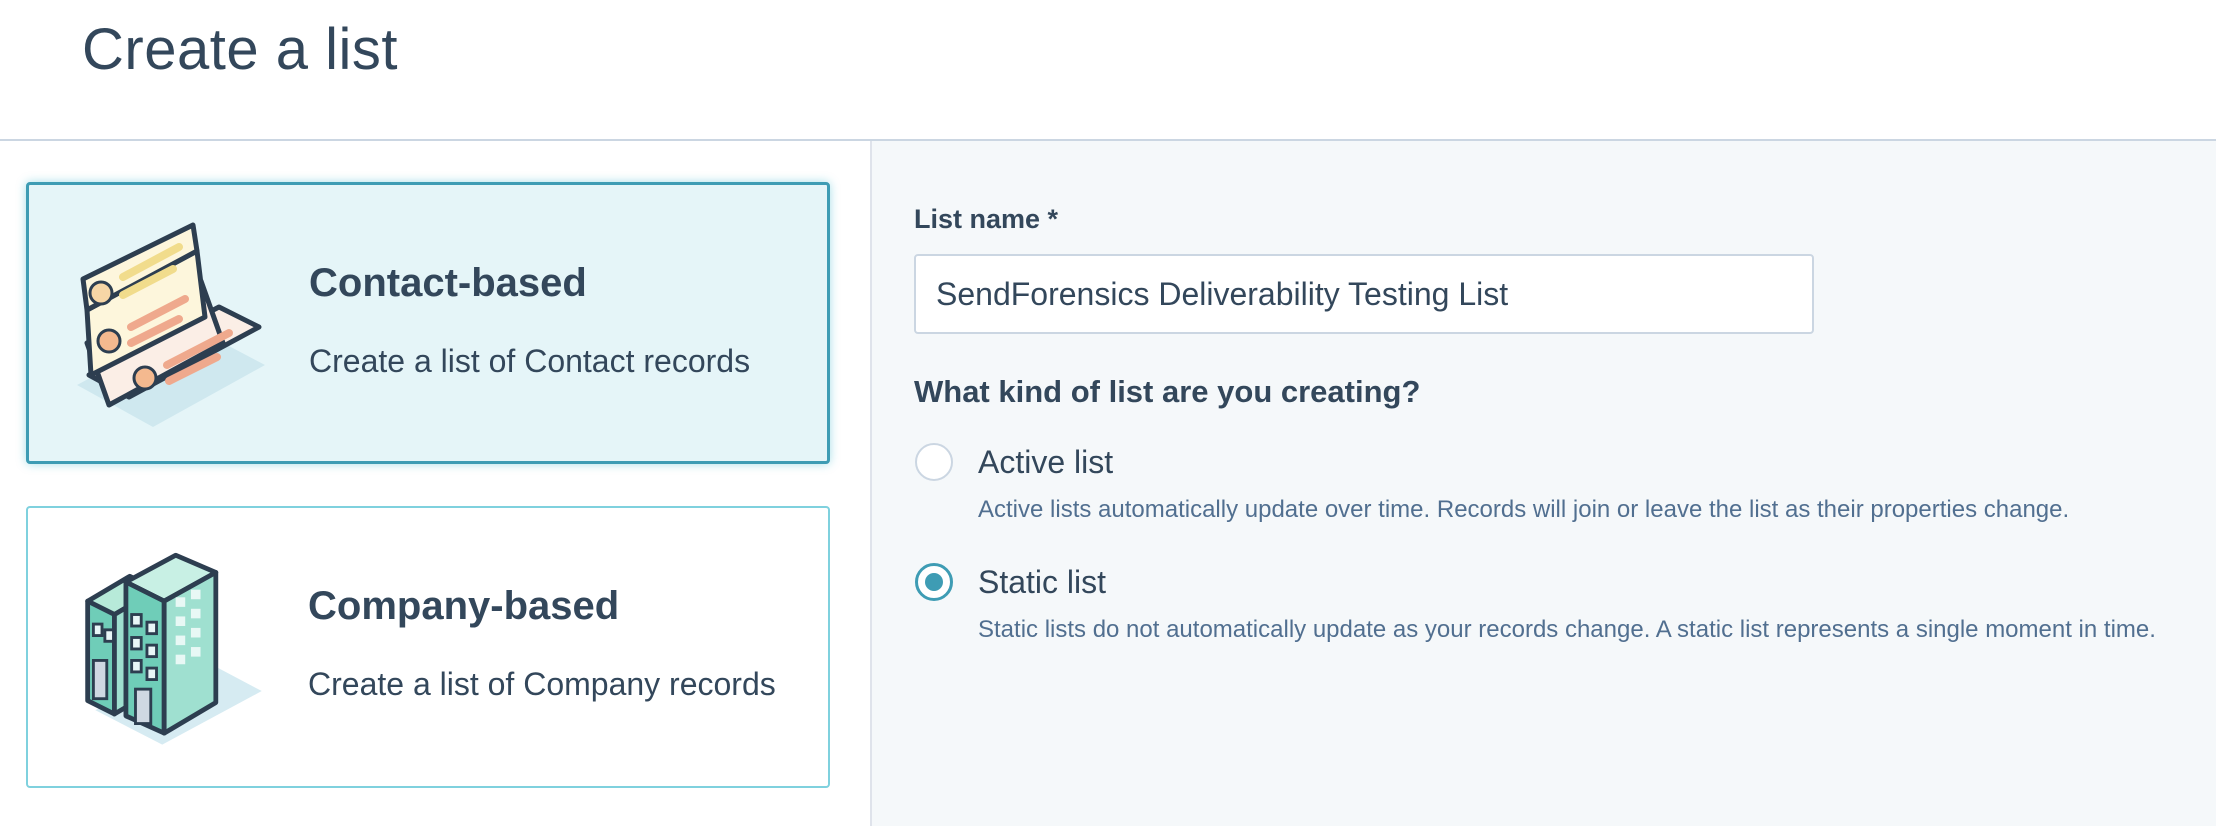 The width and height of the screenshot is (2216, 826). Describe the element at coordinates (448, 283) in the screenshot. I see `card-title: Contact-based` at that location.